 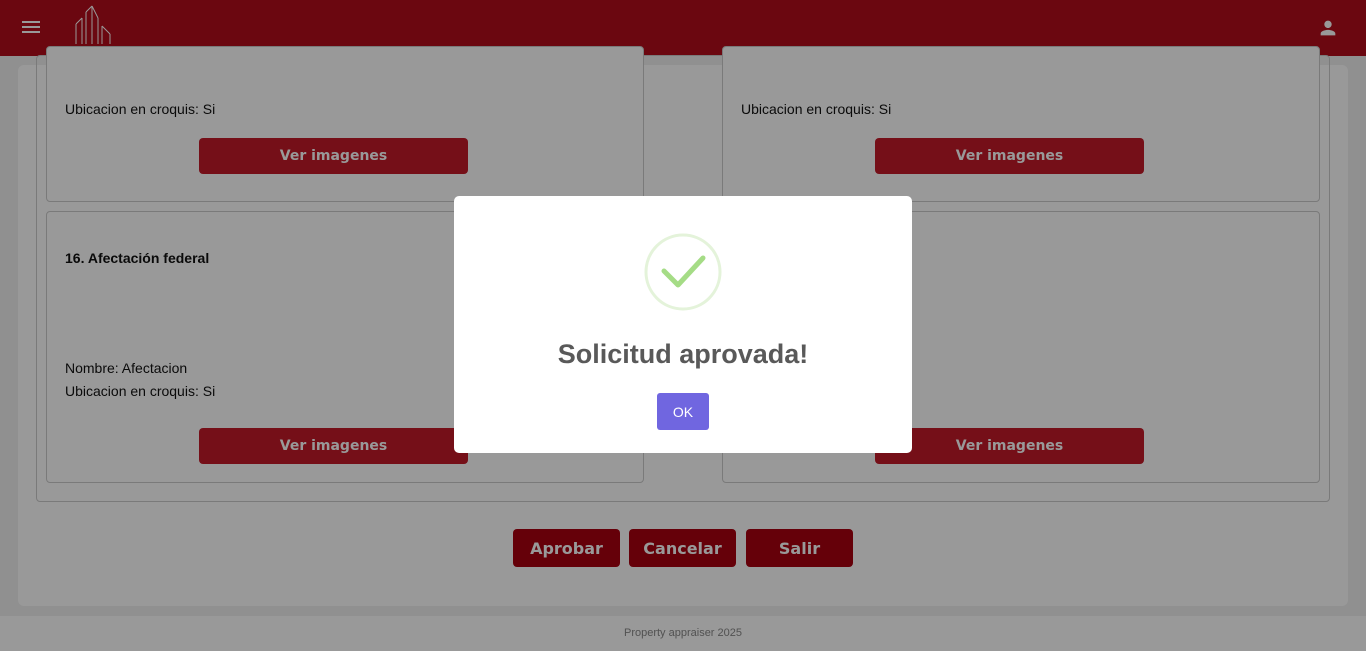 What do you see at coordinates (683, 324) in the screenshot?
I see `success-dialog: Solicitud aprovada! OK` at bounding box center [683, 324].